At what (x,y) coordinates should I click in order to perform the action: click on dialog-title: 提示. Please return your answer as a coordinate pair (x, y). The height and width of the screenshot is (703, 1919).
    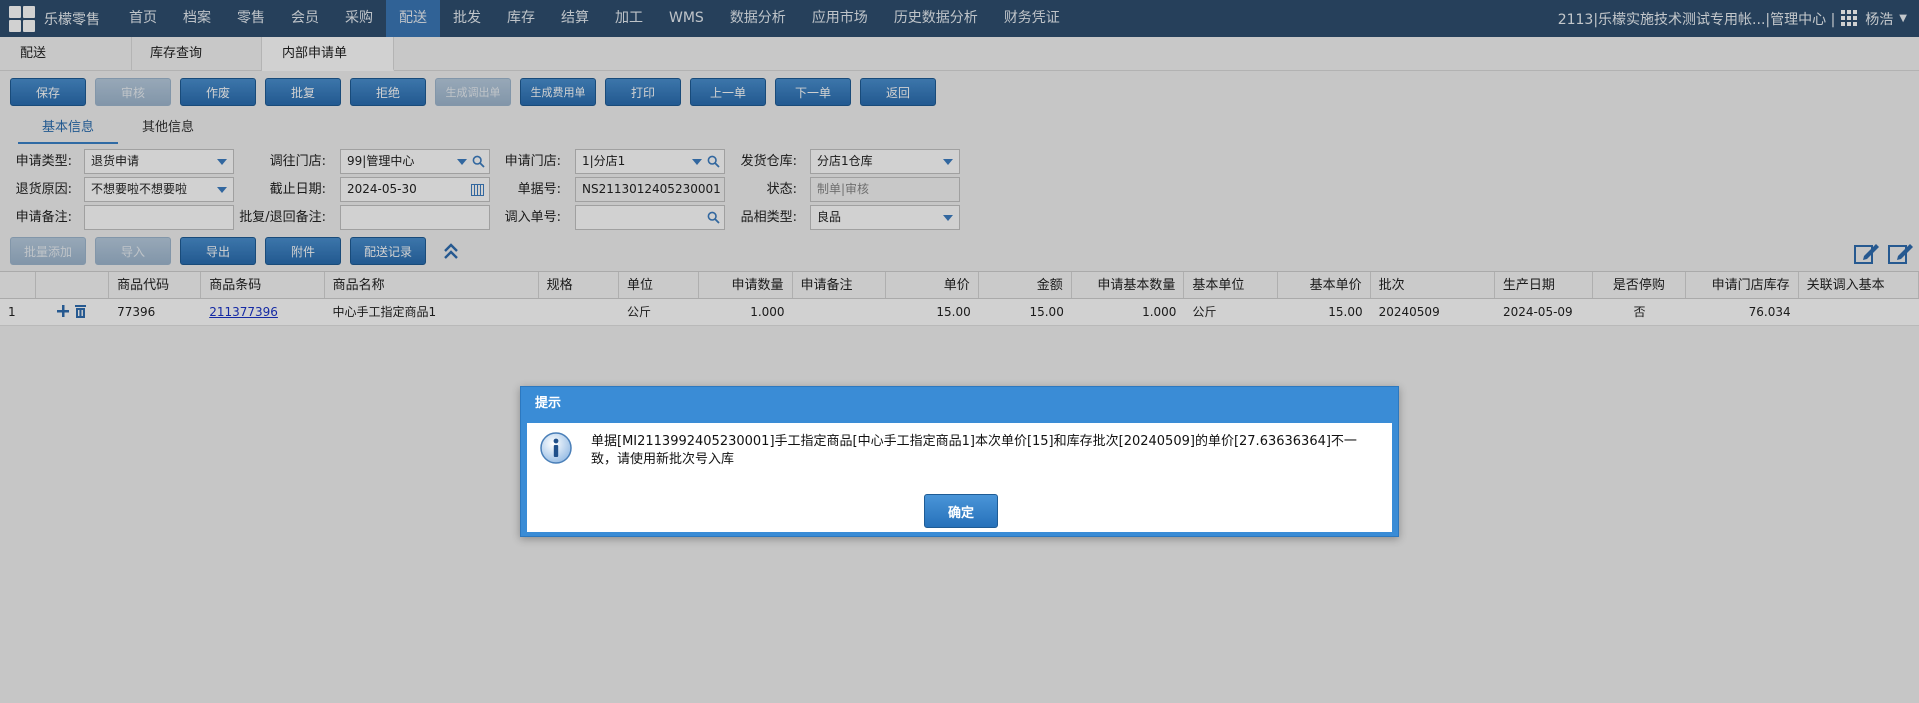
    Looking at the image, I should click on (548, 403).